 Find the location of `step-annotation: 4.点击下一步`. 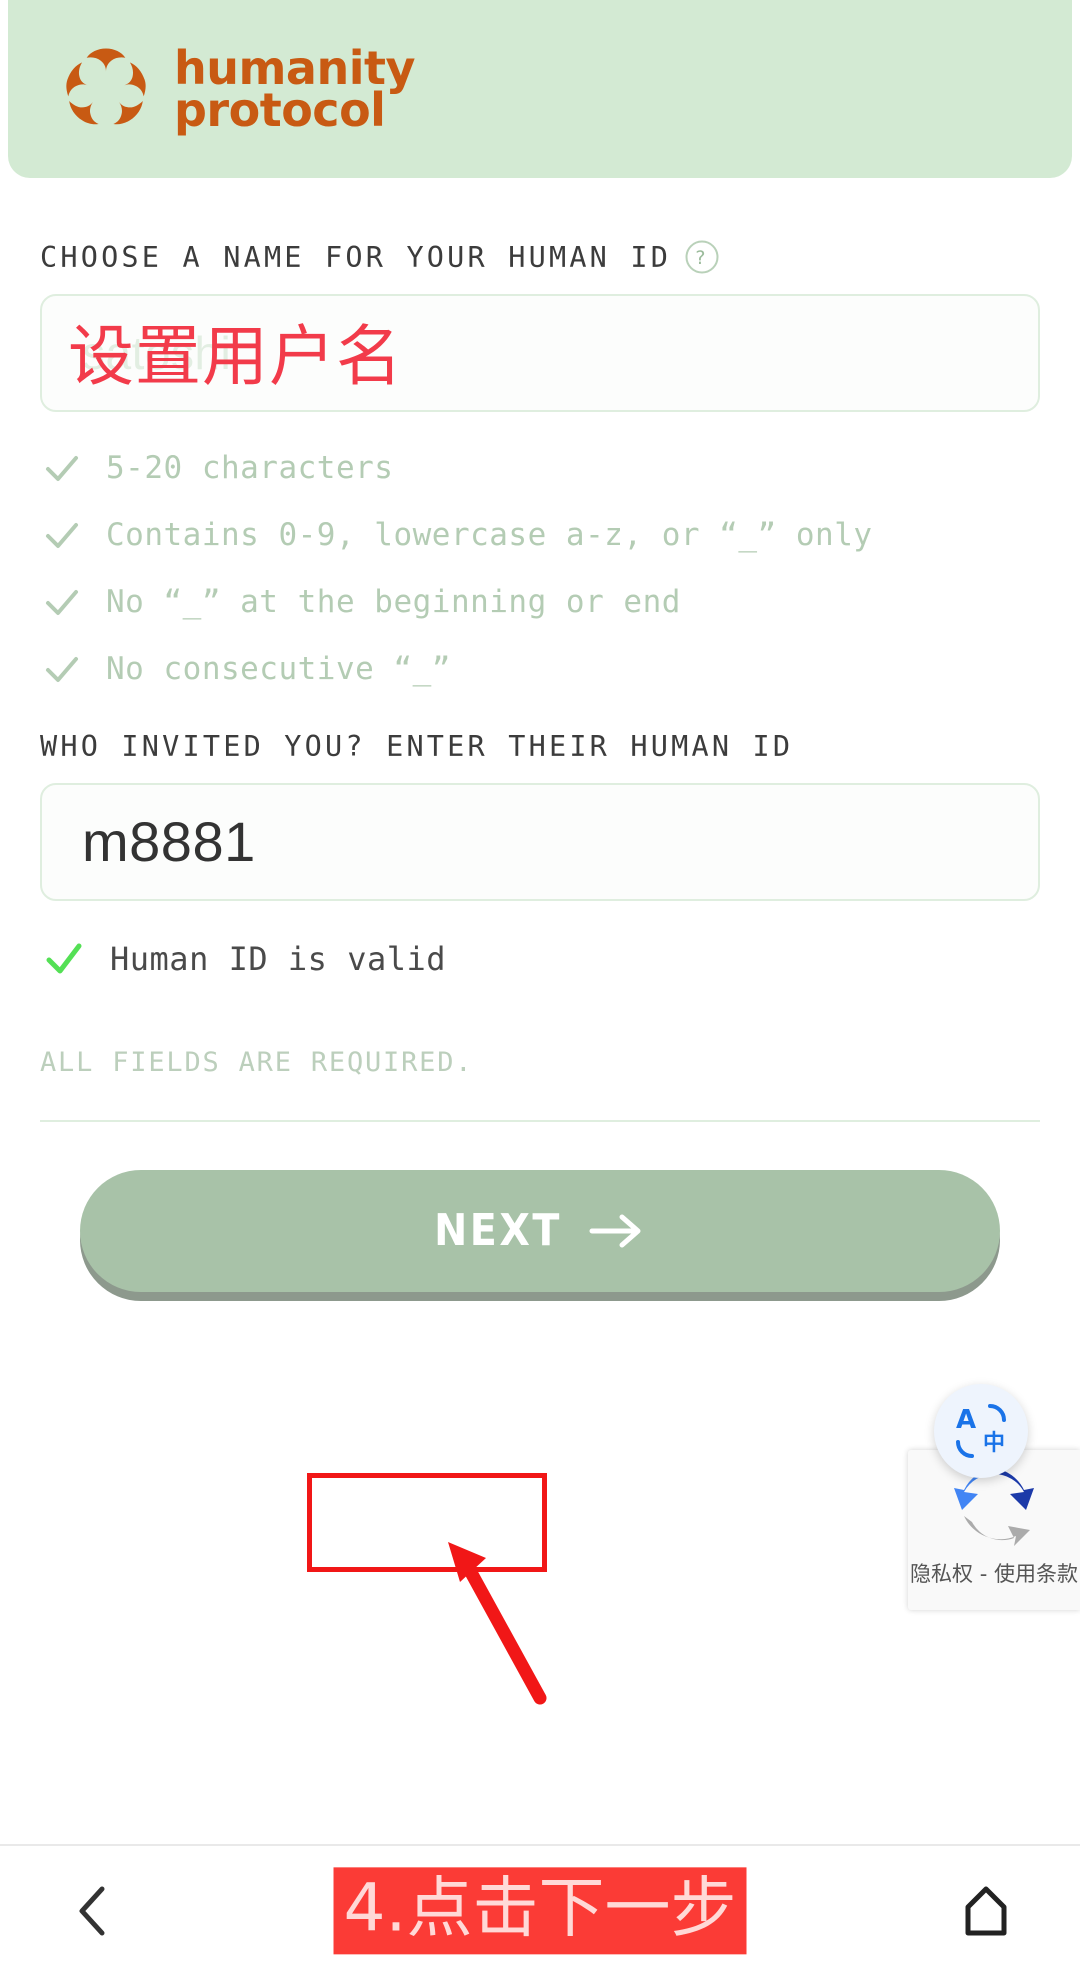

step-annotation: 4.点击下一步 is located at coordinates (540, 1911).